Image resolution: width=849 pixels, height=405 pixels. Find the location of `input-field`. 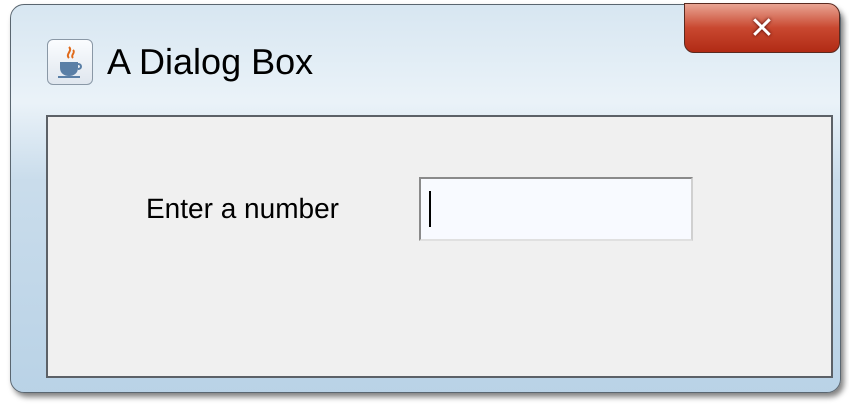

input-field is located at coordinates (556, 209).